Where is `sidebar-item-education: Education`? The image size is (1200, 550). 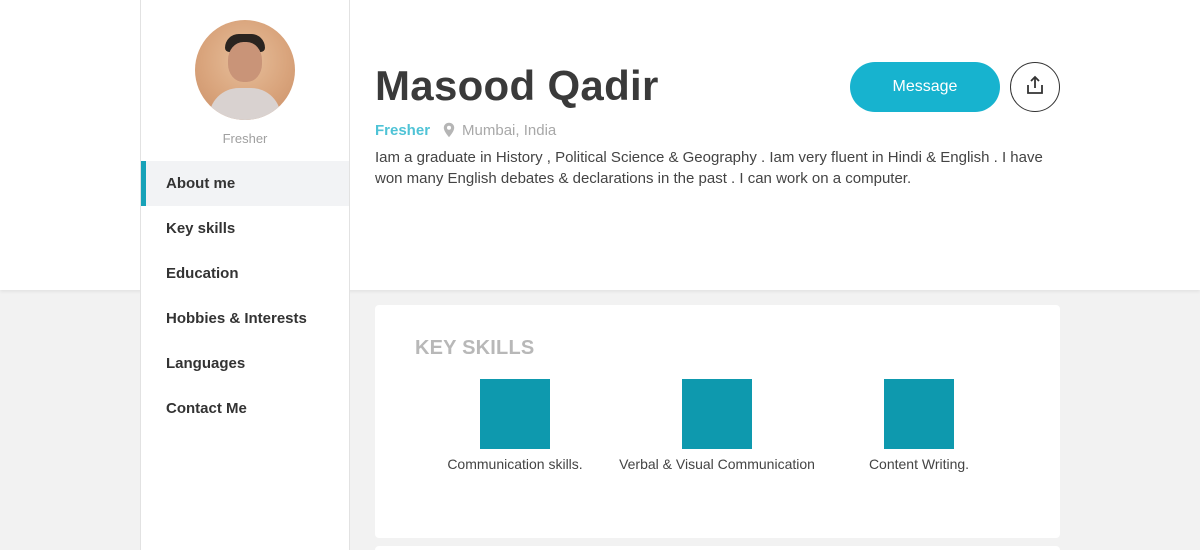 sidebar-item-education: Education is located at coordinates (245, 273).